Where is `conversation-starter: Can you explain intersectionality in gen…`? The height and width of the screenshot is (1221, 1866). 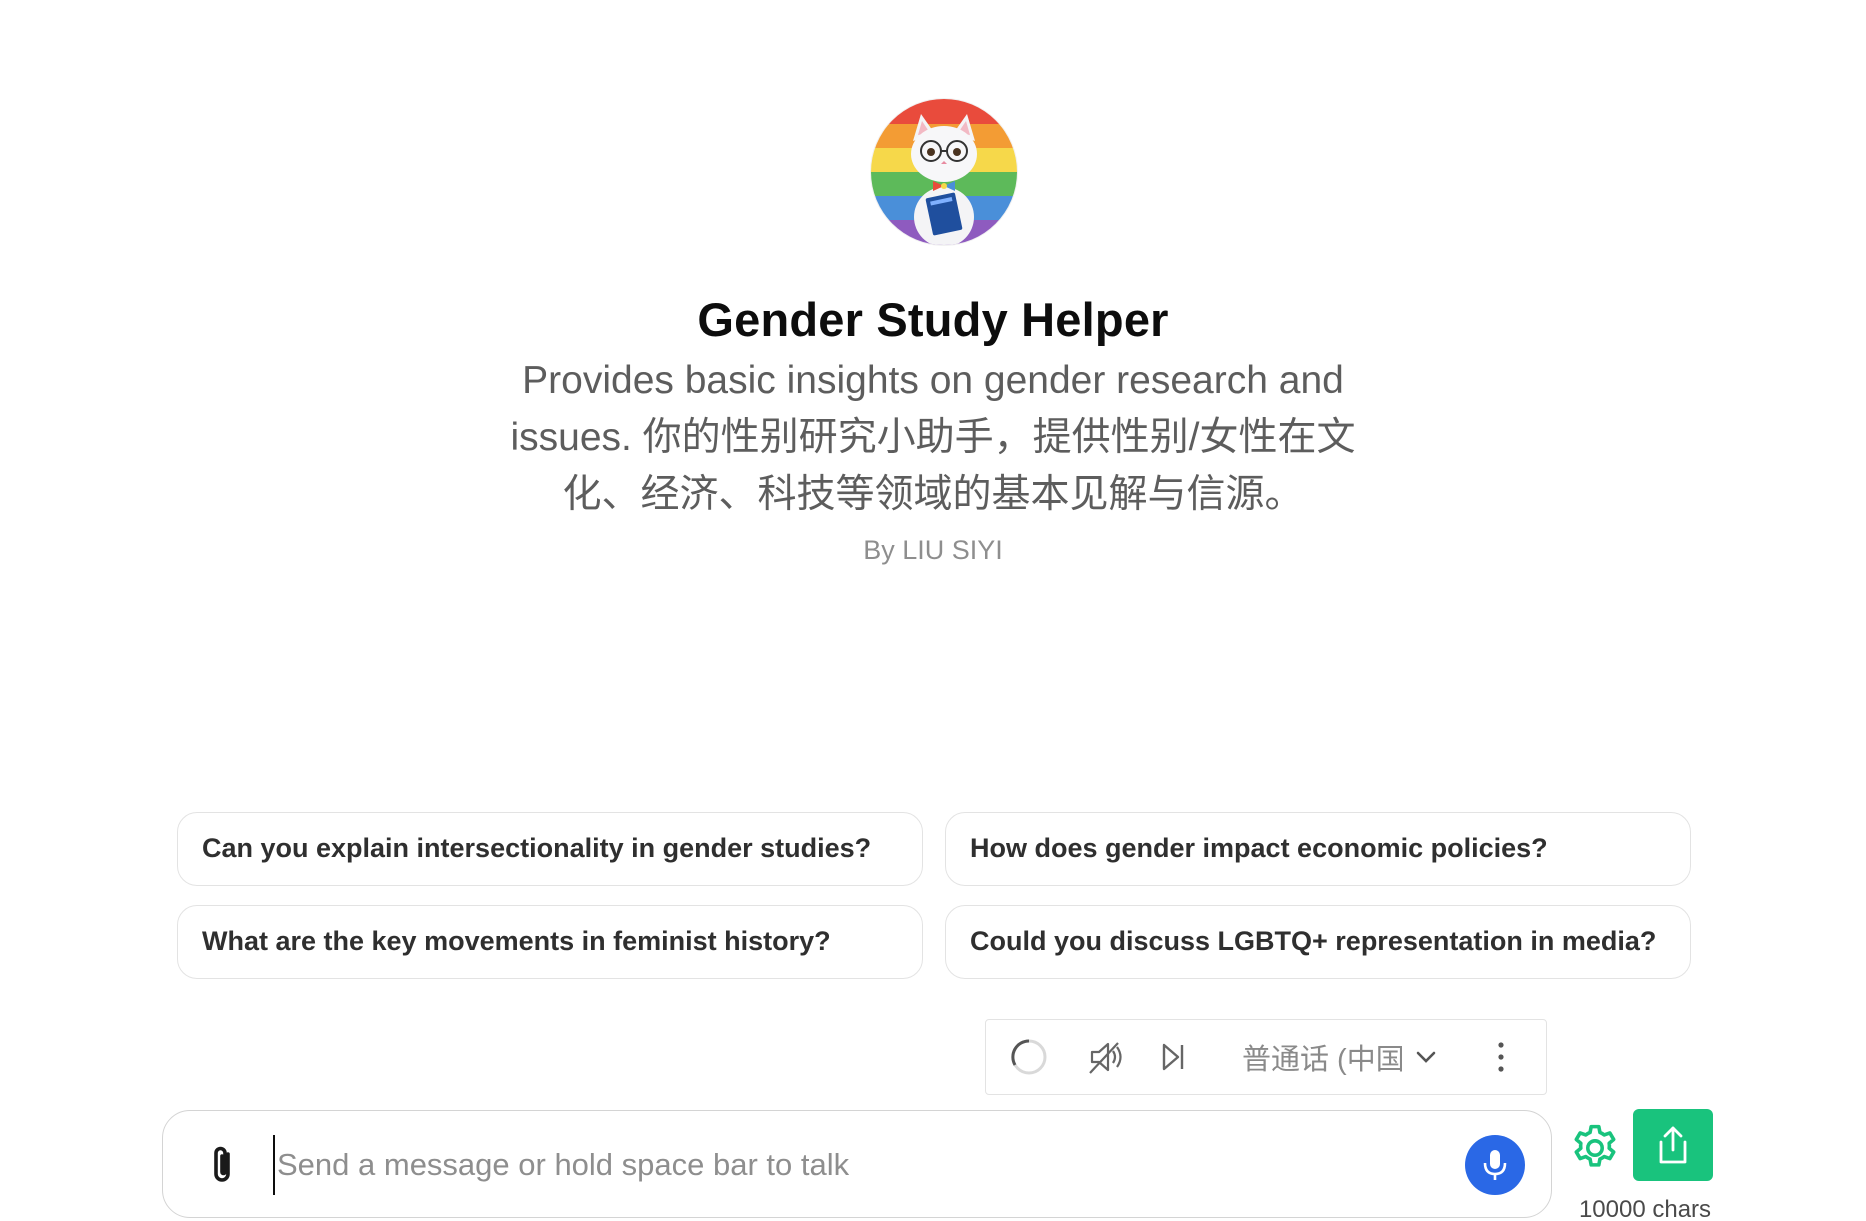 conversation-starter: Can you explain intersectionality in gen… is located at coordinates (550, 849).